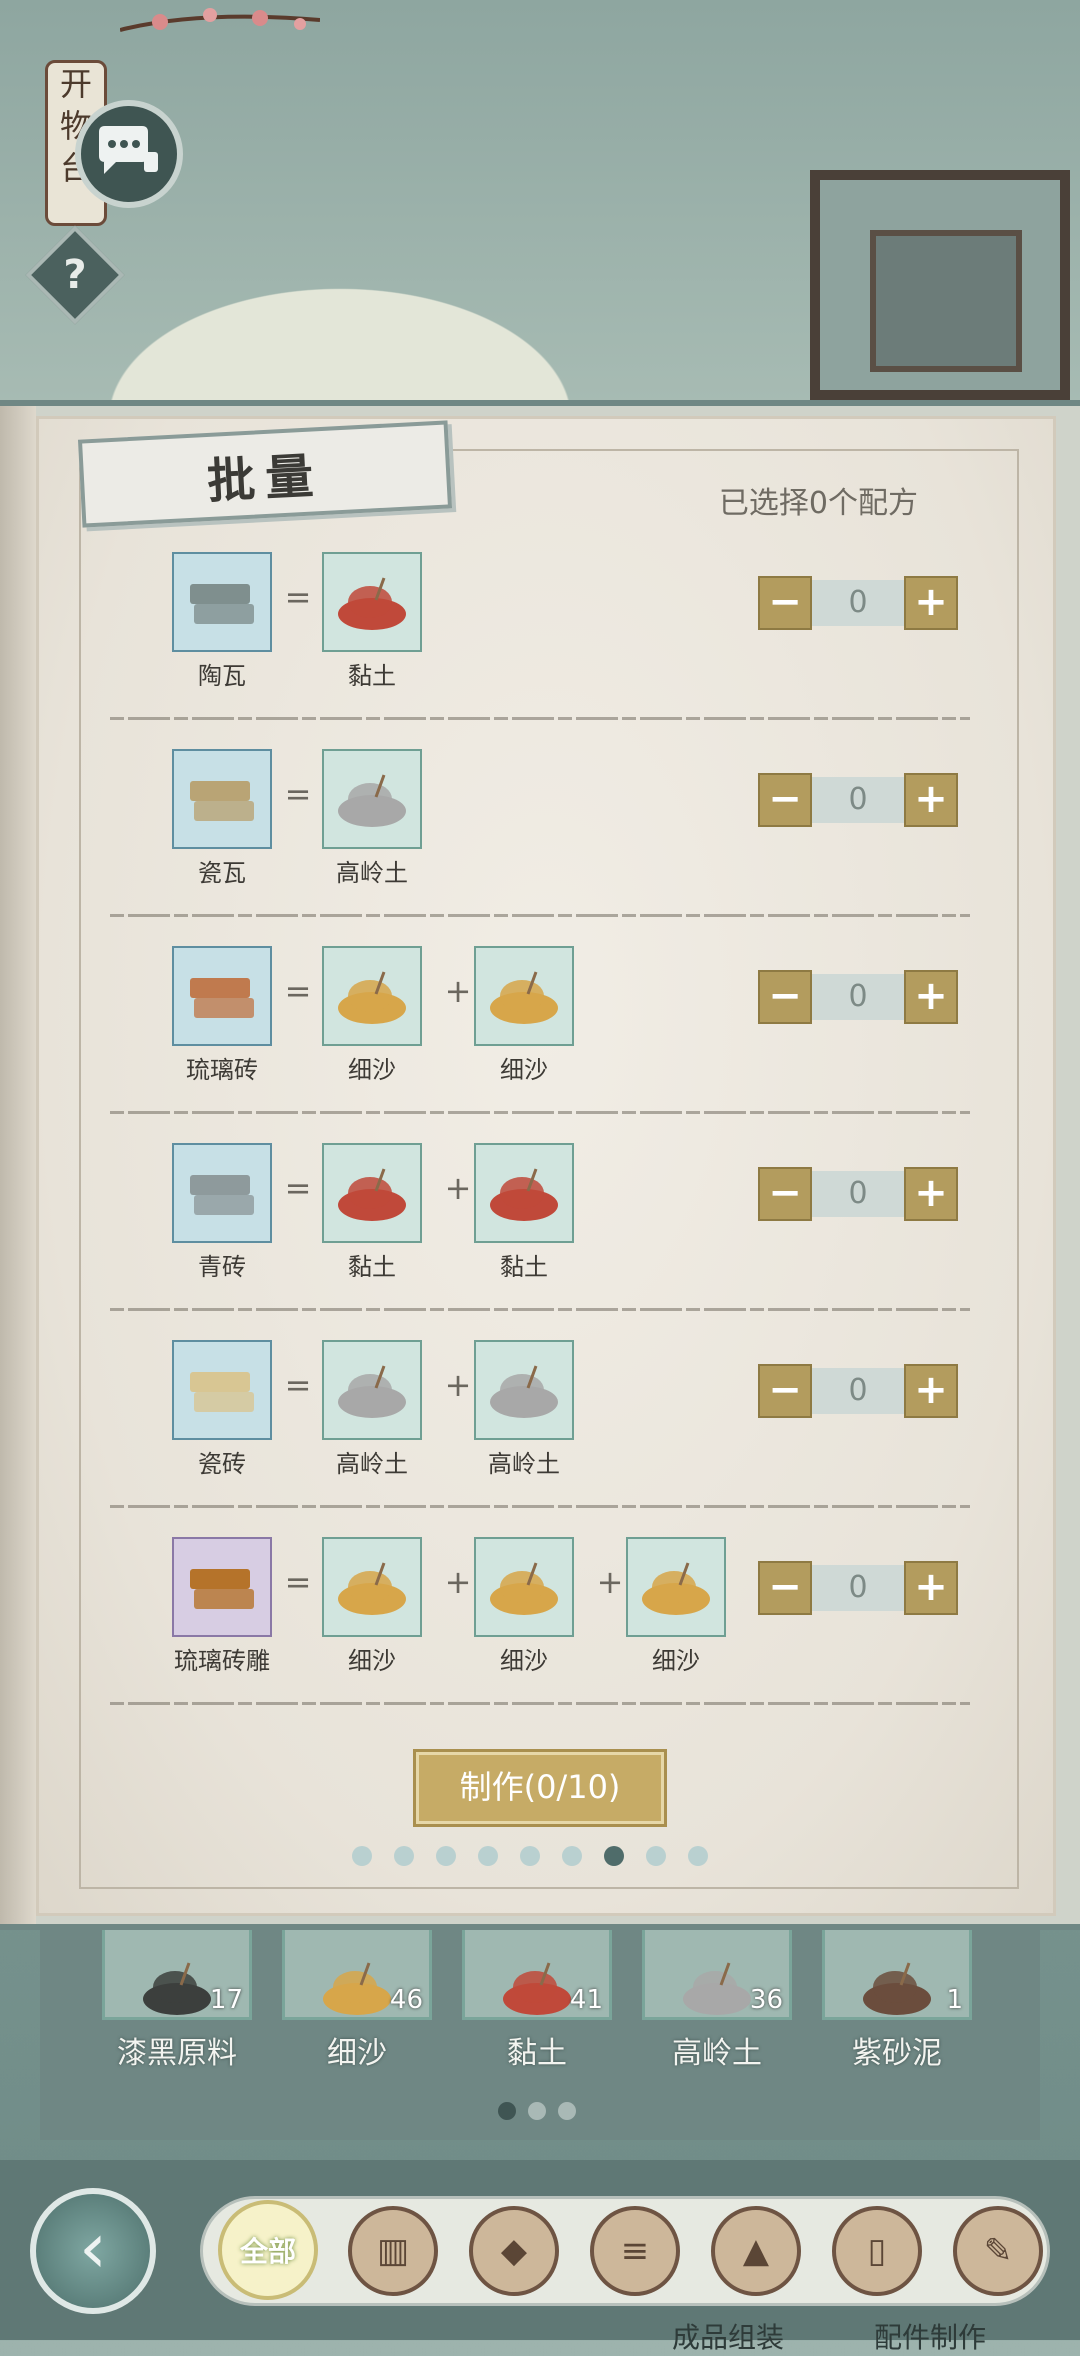 The image size is (1080, 2356). What do you see at coordinates (897, 1975) in the screenshot?
I see `inventory-item-icon: 1` at bounding box center [897, 1975].